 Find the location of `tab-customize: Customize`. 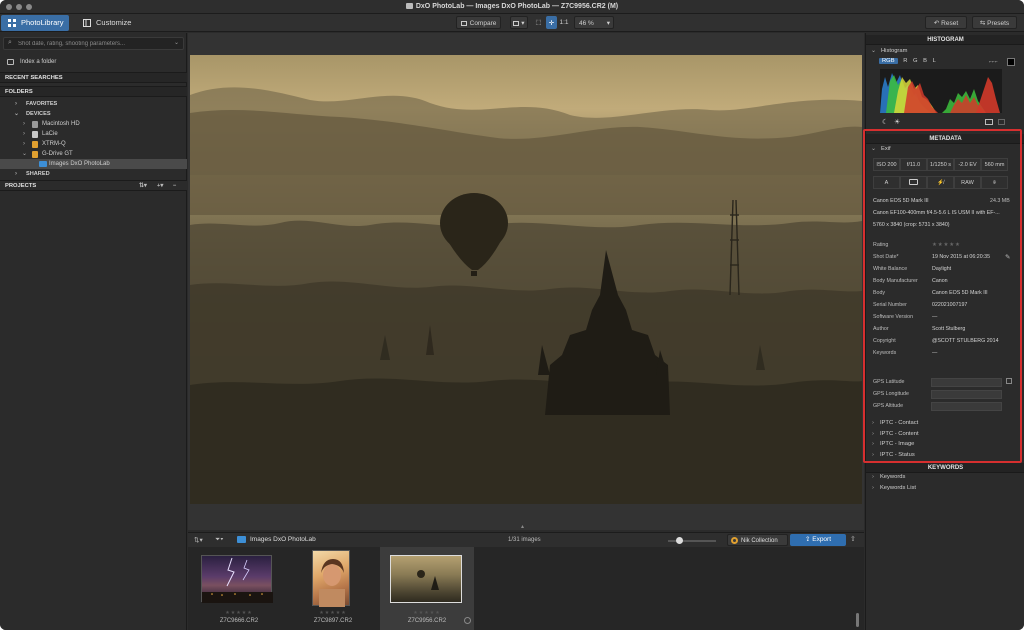

tab-customize: Customize is located at coordinates (106, 23).